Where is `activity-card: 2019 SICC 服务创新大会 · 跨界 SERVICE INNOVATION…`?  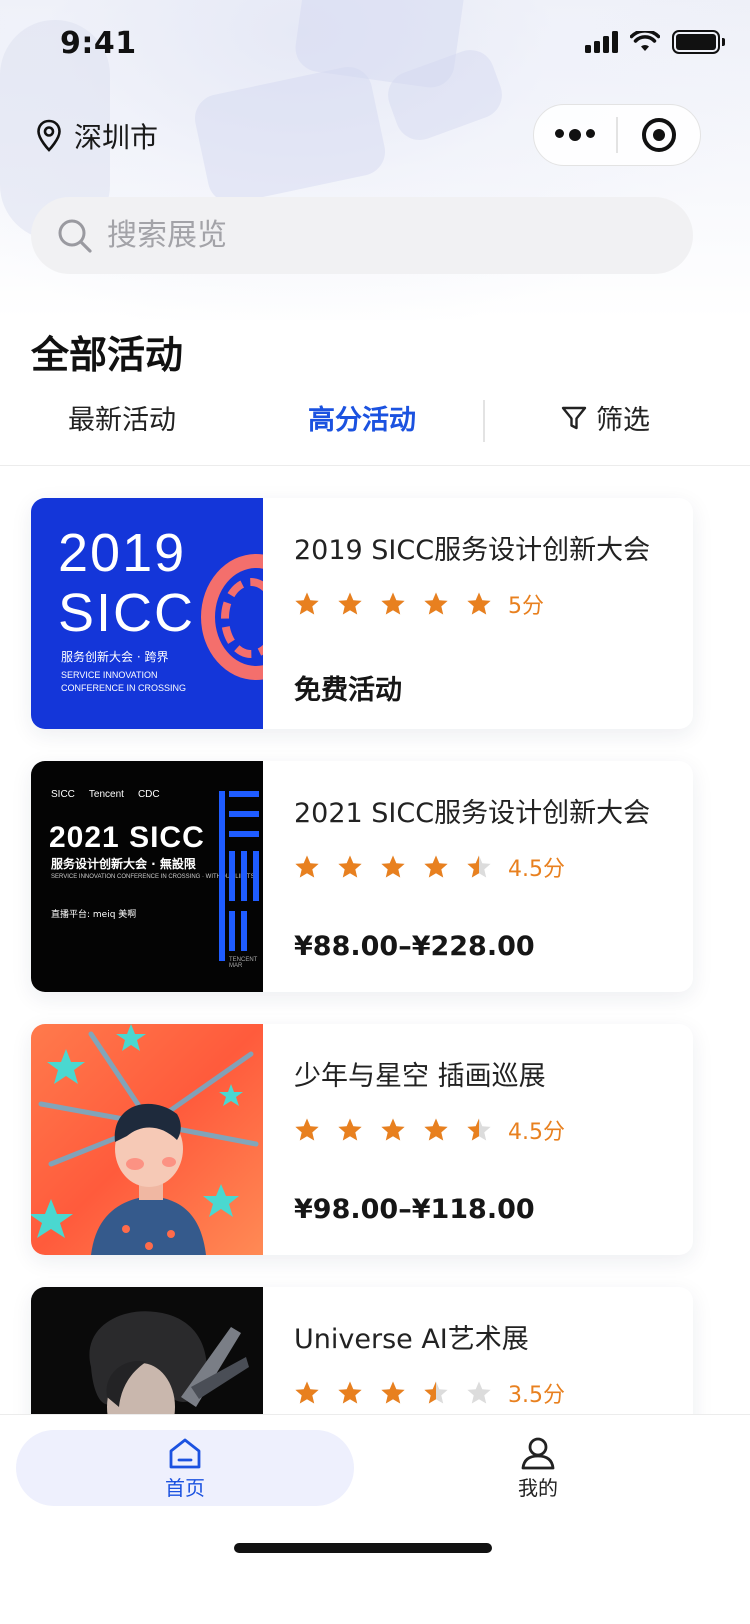
activity-card: 2019 SICC 服务创新大会 · 跨界 SERVICE INNOVATION… is located at coordinates (362, 613).